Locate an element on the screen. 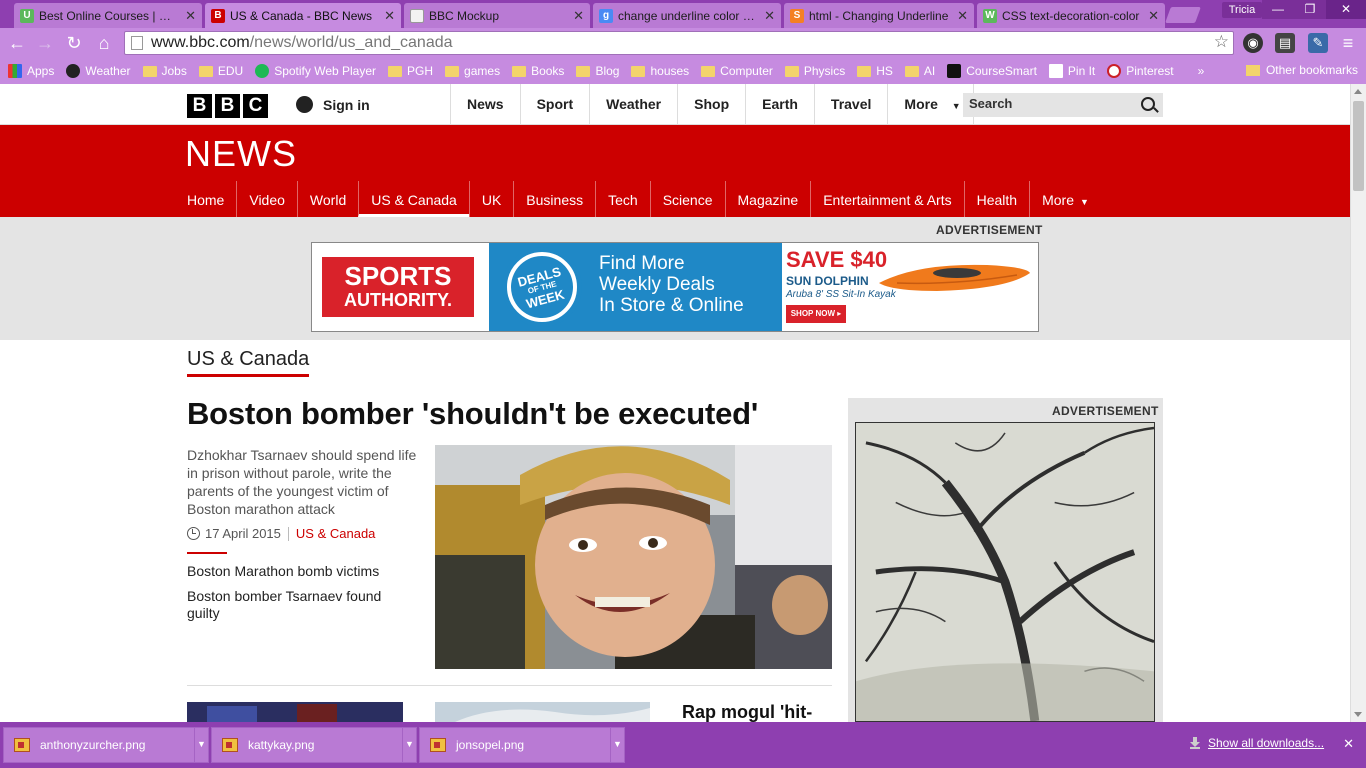  sub-nav-more: More ▼ is located at coordinates (1065, 199).